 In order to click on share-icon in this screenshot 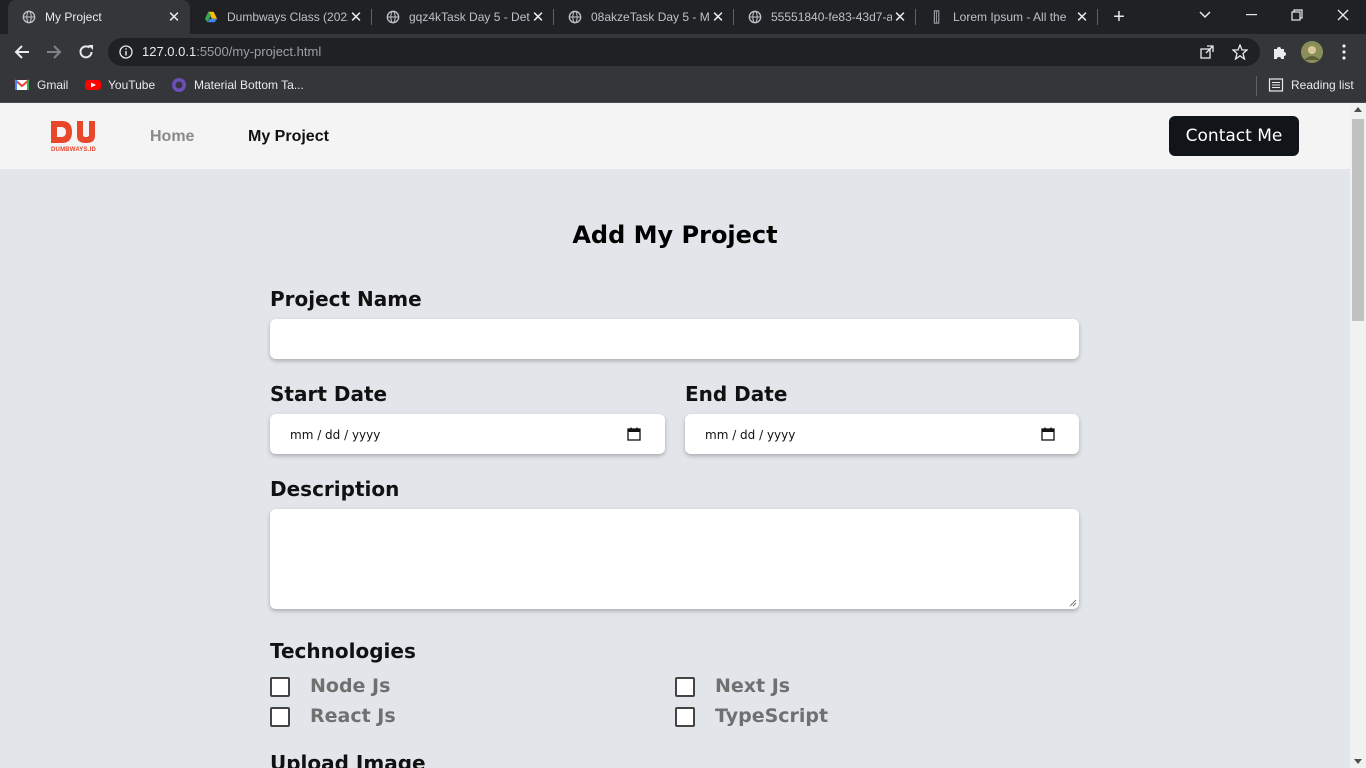, I will do `click(1207, 52)`.